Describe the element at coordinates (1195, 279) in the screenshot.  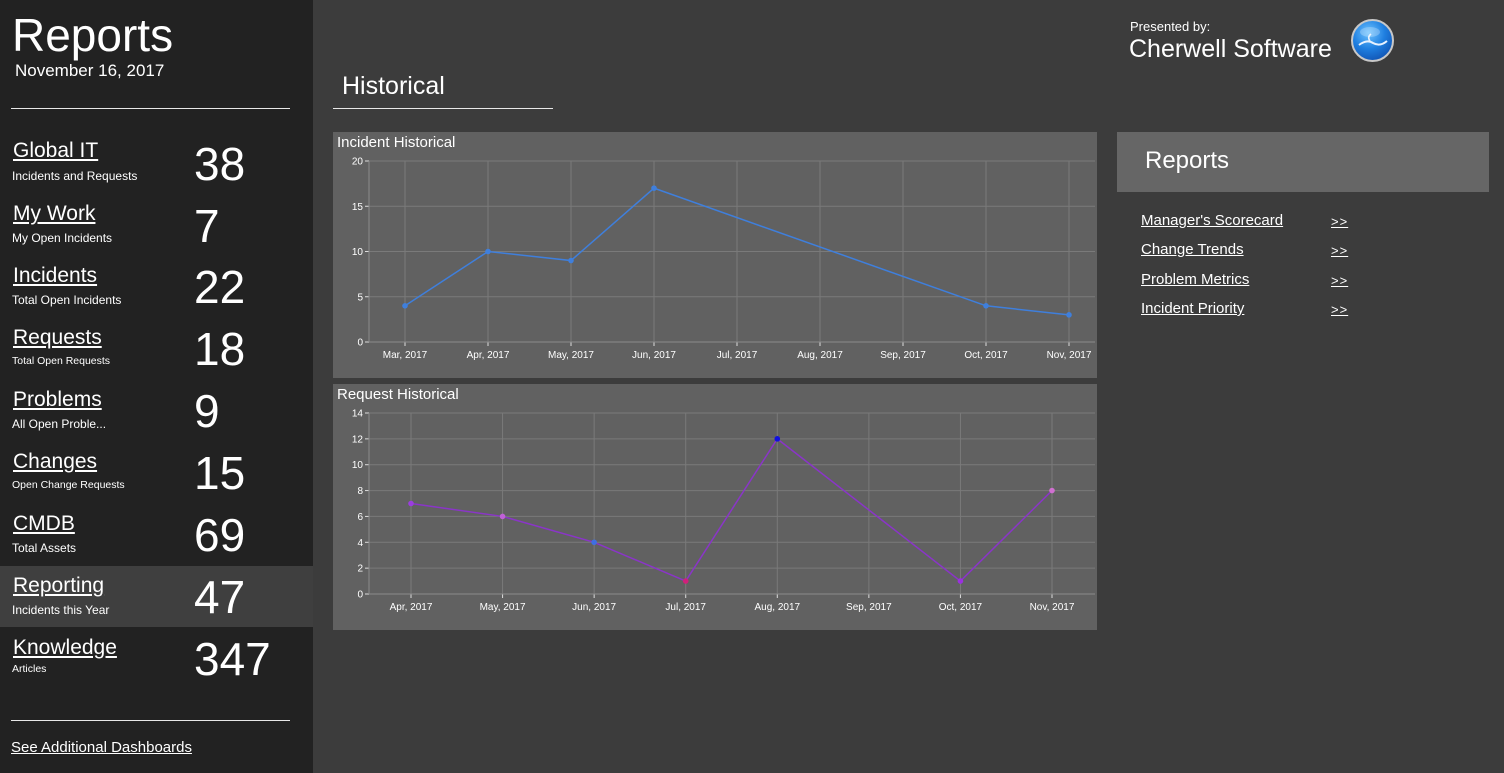
I see `report-link-problem-metrics: Problem Metrics` at that location.